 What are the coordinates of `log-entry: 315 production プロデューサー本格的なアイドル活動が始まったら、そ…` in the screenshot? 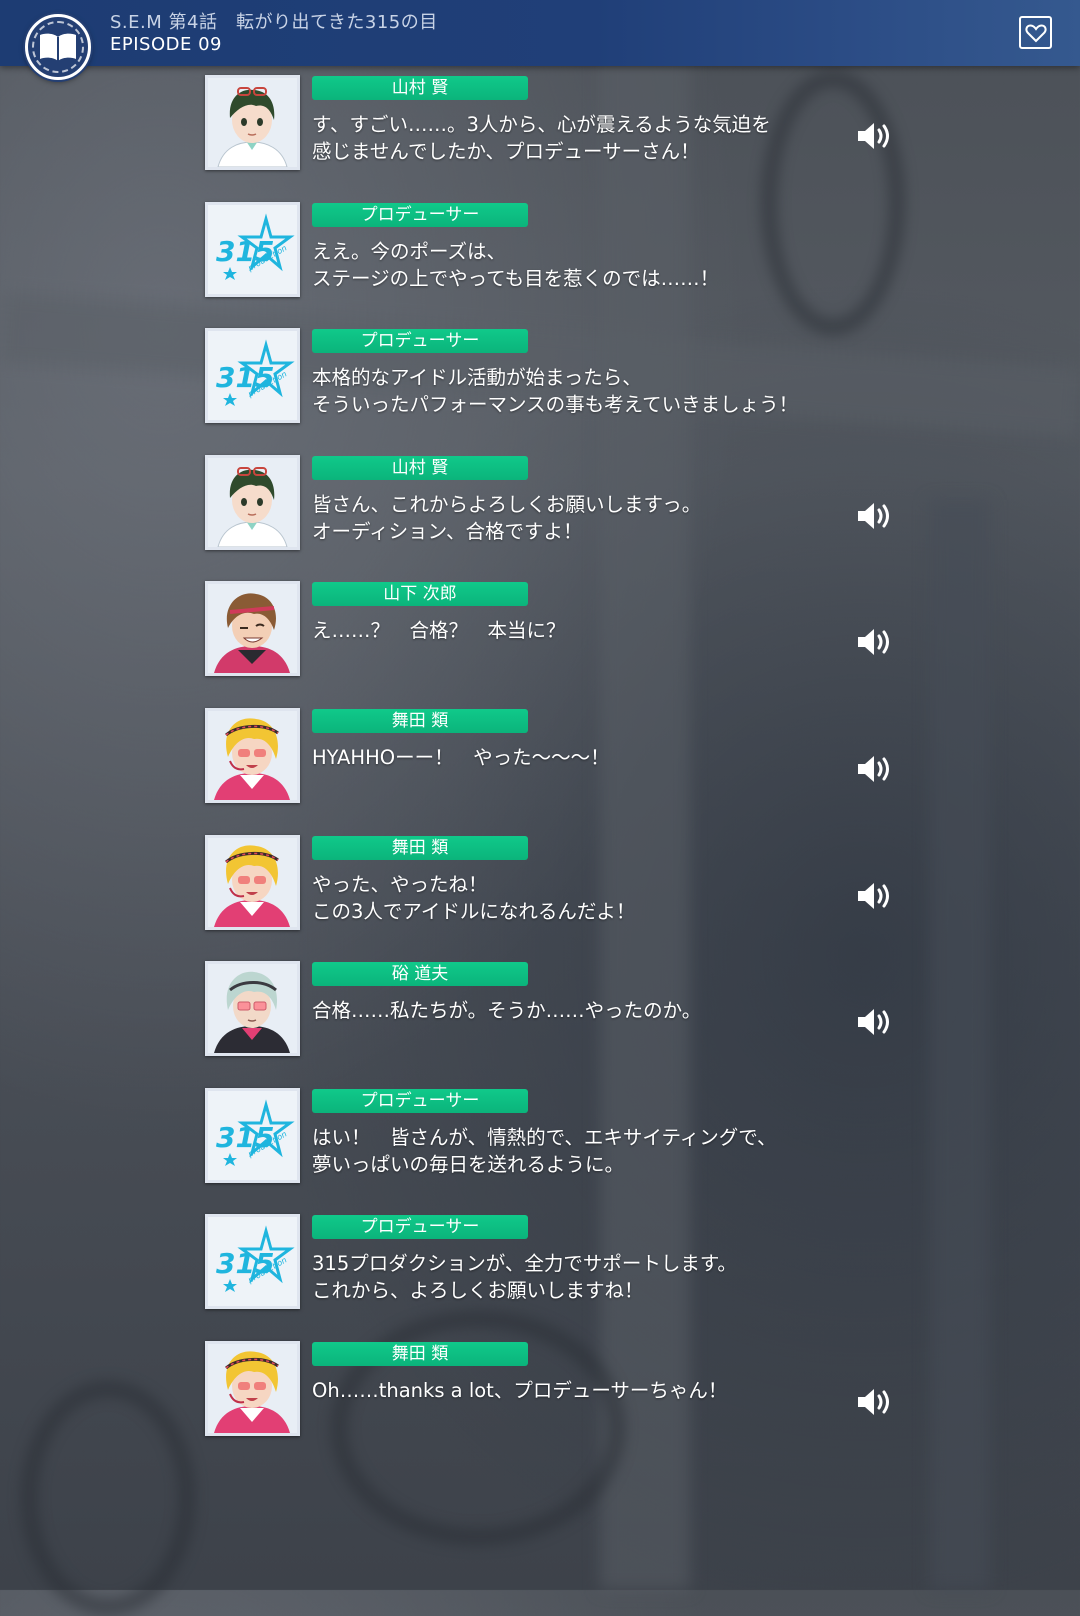 It's located at (555, 376).